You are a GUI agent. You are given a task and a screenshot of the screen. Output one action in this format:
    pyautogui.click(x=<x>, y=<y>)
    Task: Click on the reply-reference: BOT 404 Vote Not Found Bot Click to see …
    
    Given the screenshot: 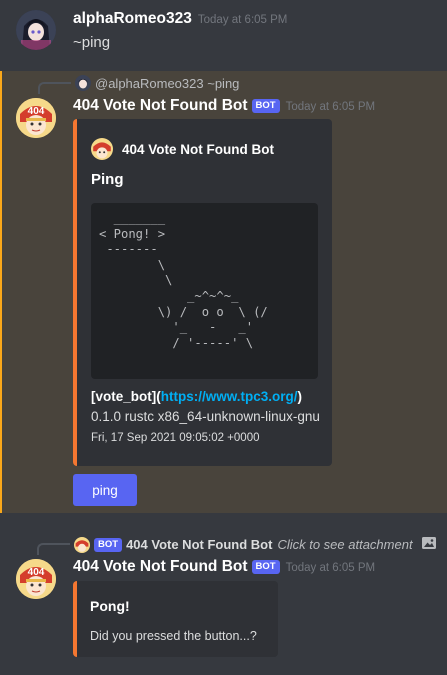 What is the action you would take?
    pyautogui.click(x=255, y=544)
    